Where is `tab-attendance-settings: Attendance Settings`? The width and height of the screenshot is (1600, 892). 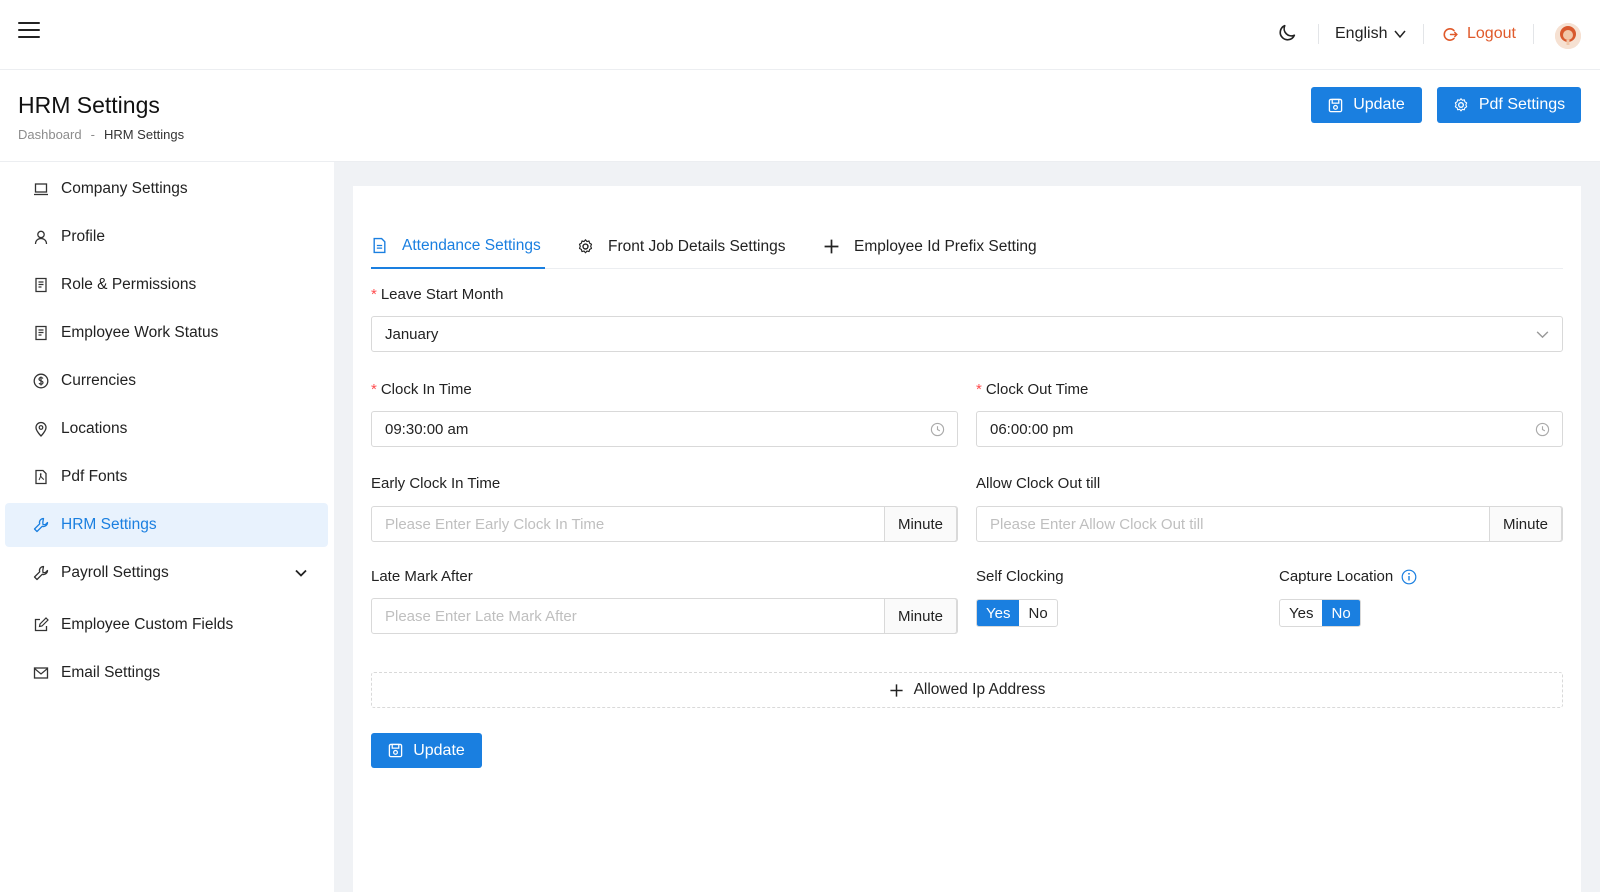 tab-attendance-settings: Attendance Settings is located at coordinates (458, 246).